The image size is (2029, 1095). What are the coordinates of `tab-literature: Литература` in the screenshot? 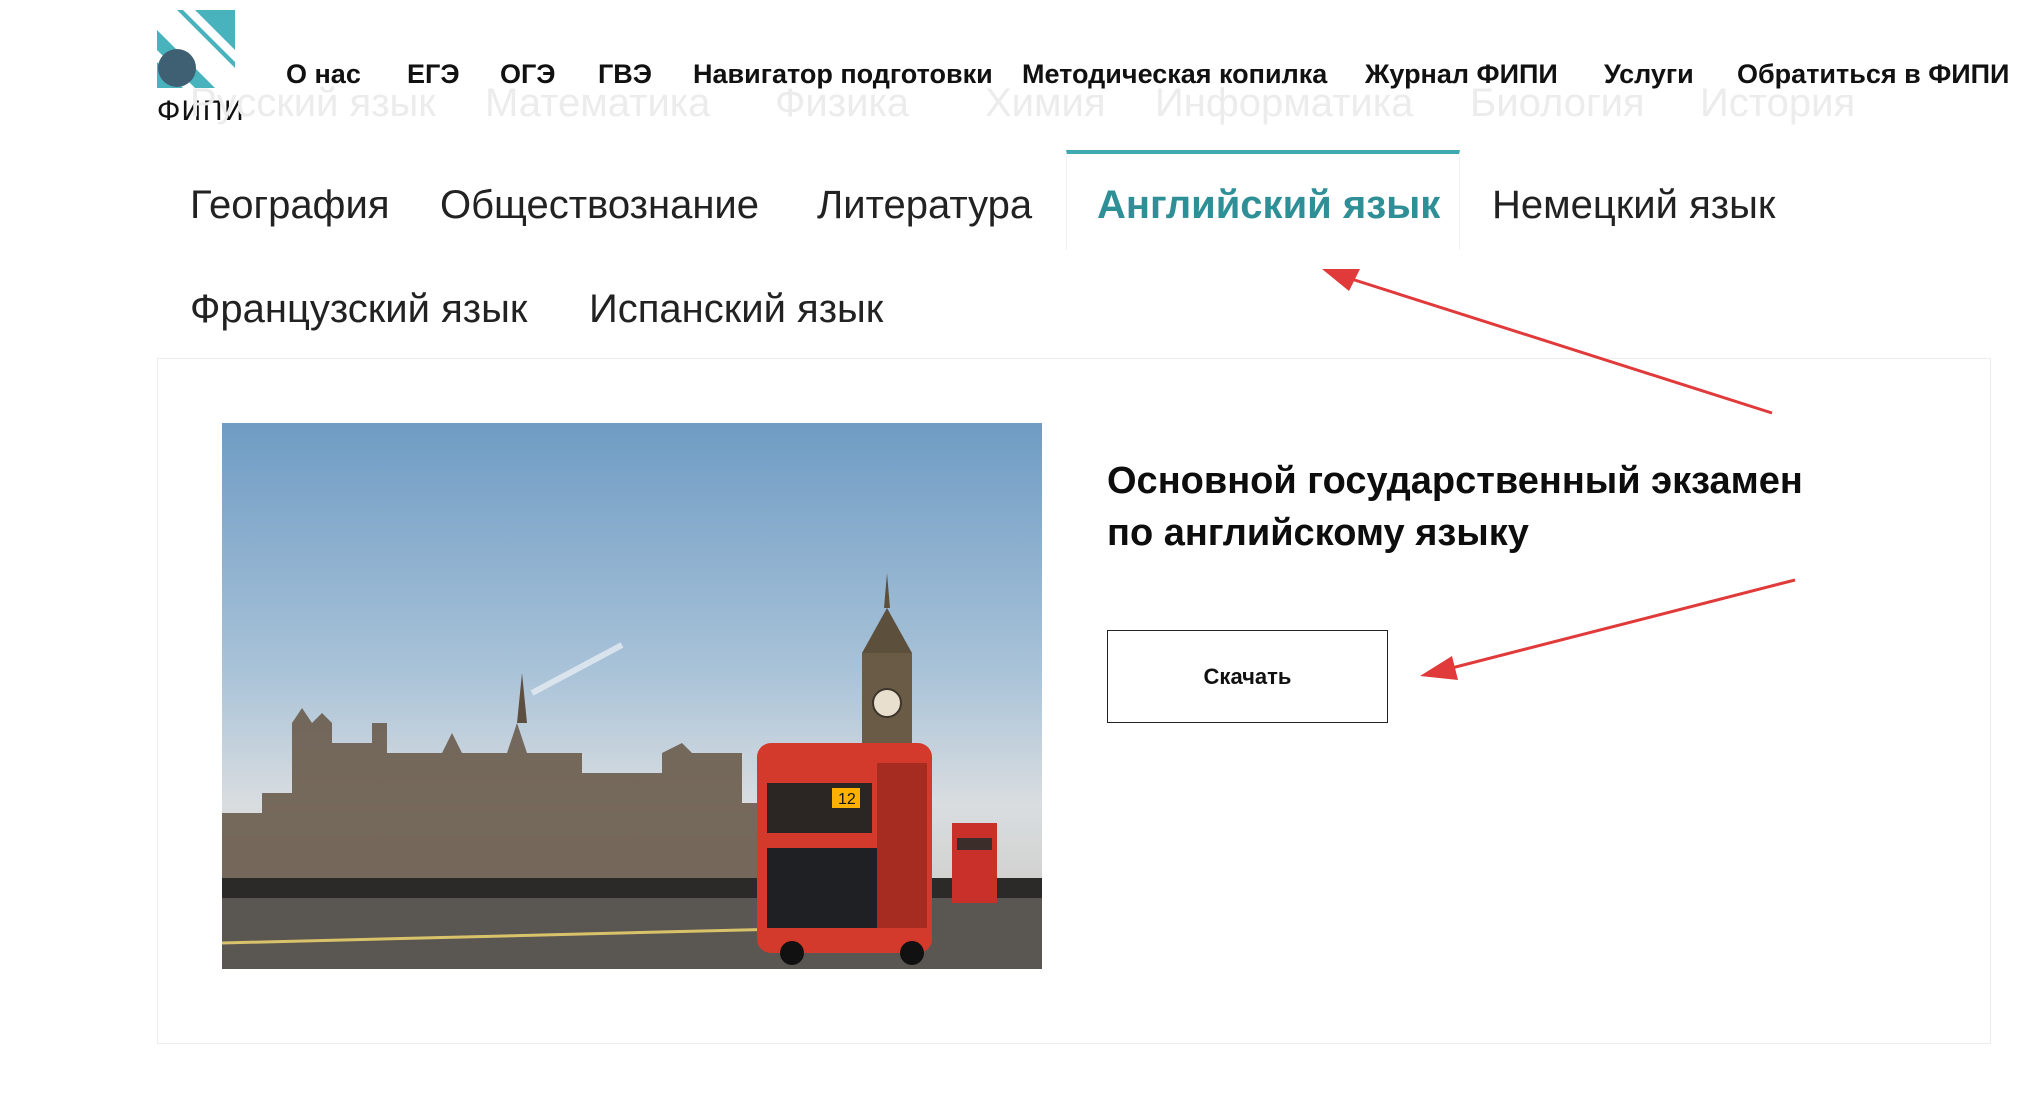 It's located at (924, 205).